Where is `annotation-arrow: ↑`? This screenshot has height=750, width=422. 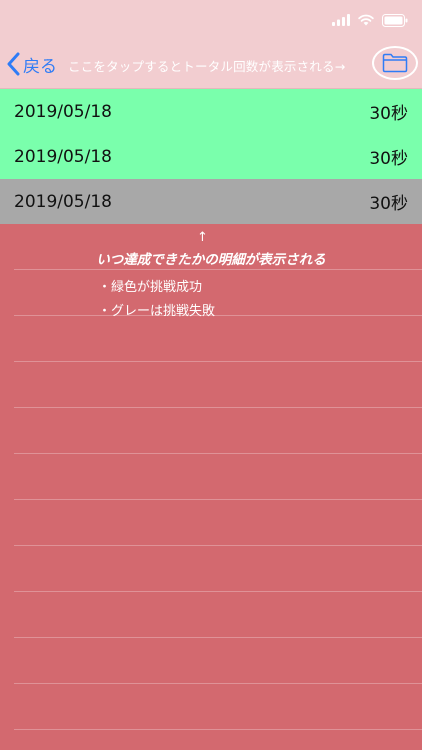 annotation-arrow: ↑ is located at coordinates (202, 237).